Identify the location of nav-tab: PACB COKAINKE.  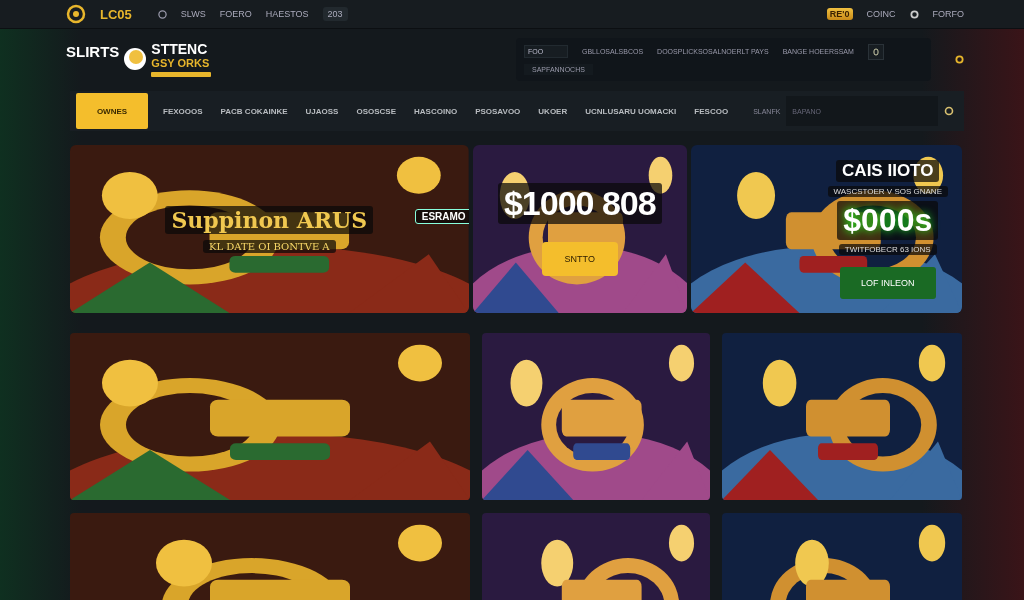
(254, 111).